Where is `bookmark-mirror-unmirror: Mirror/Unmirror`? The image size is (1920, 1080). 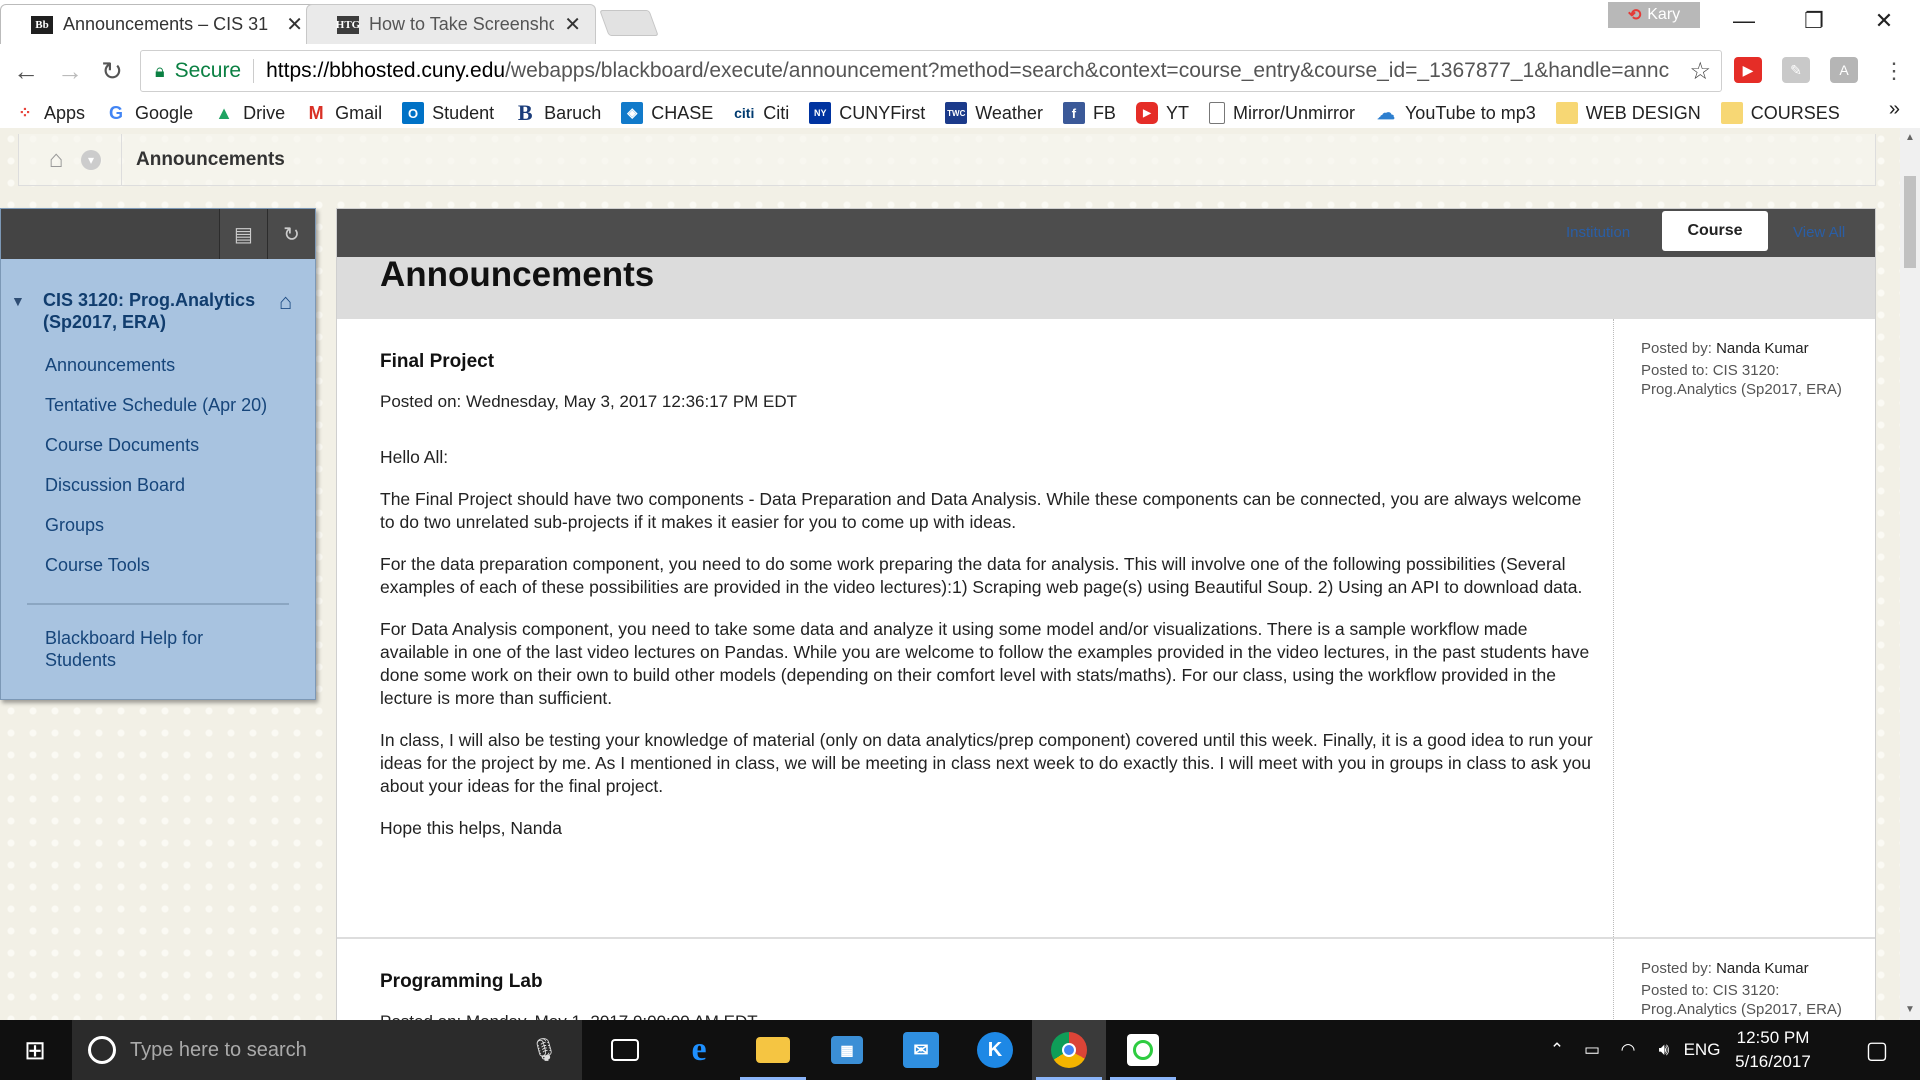
bookmark-mirror-unmirror: Mirror/Unmirror is located at coordinates (1281, 113).